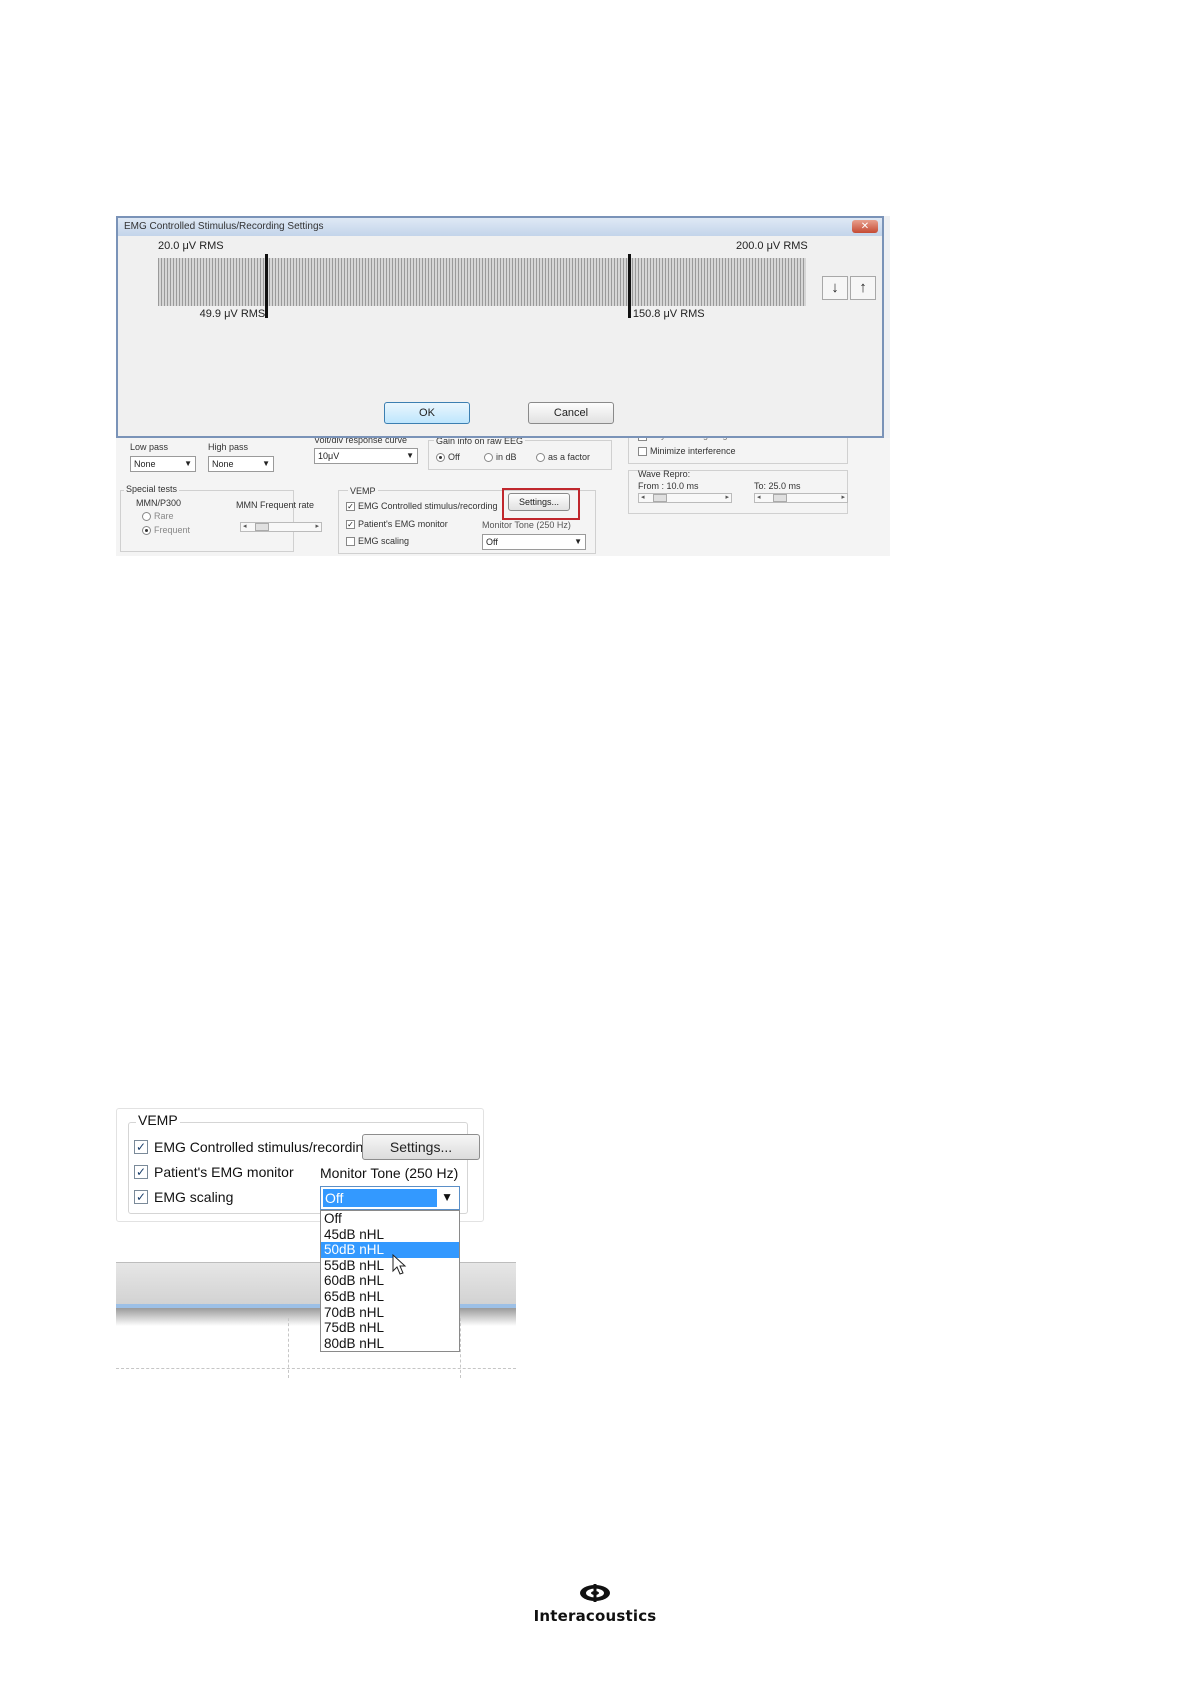 The height and width of the screenshot is (1684, 1191). I want to click on tone-option: 60dB nHL, so click(390, 1281).